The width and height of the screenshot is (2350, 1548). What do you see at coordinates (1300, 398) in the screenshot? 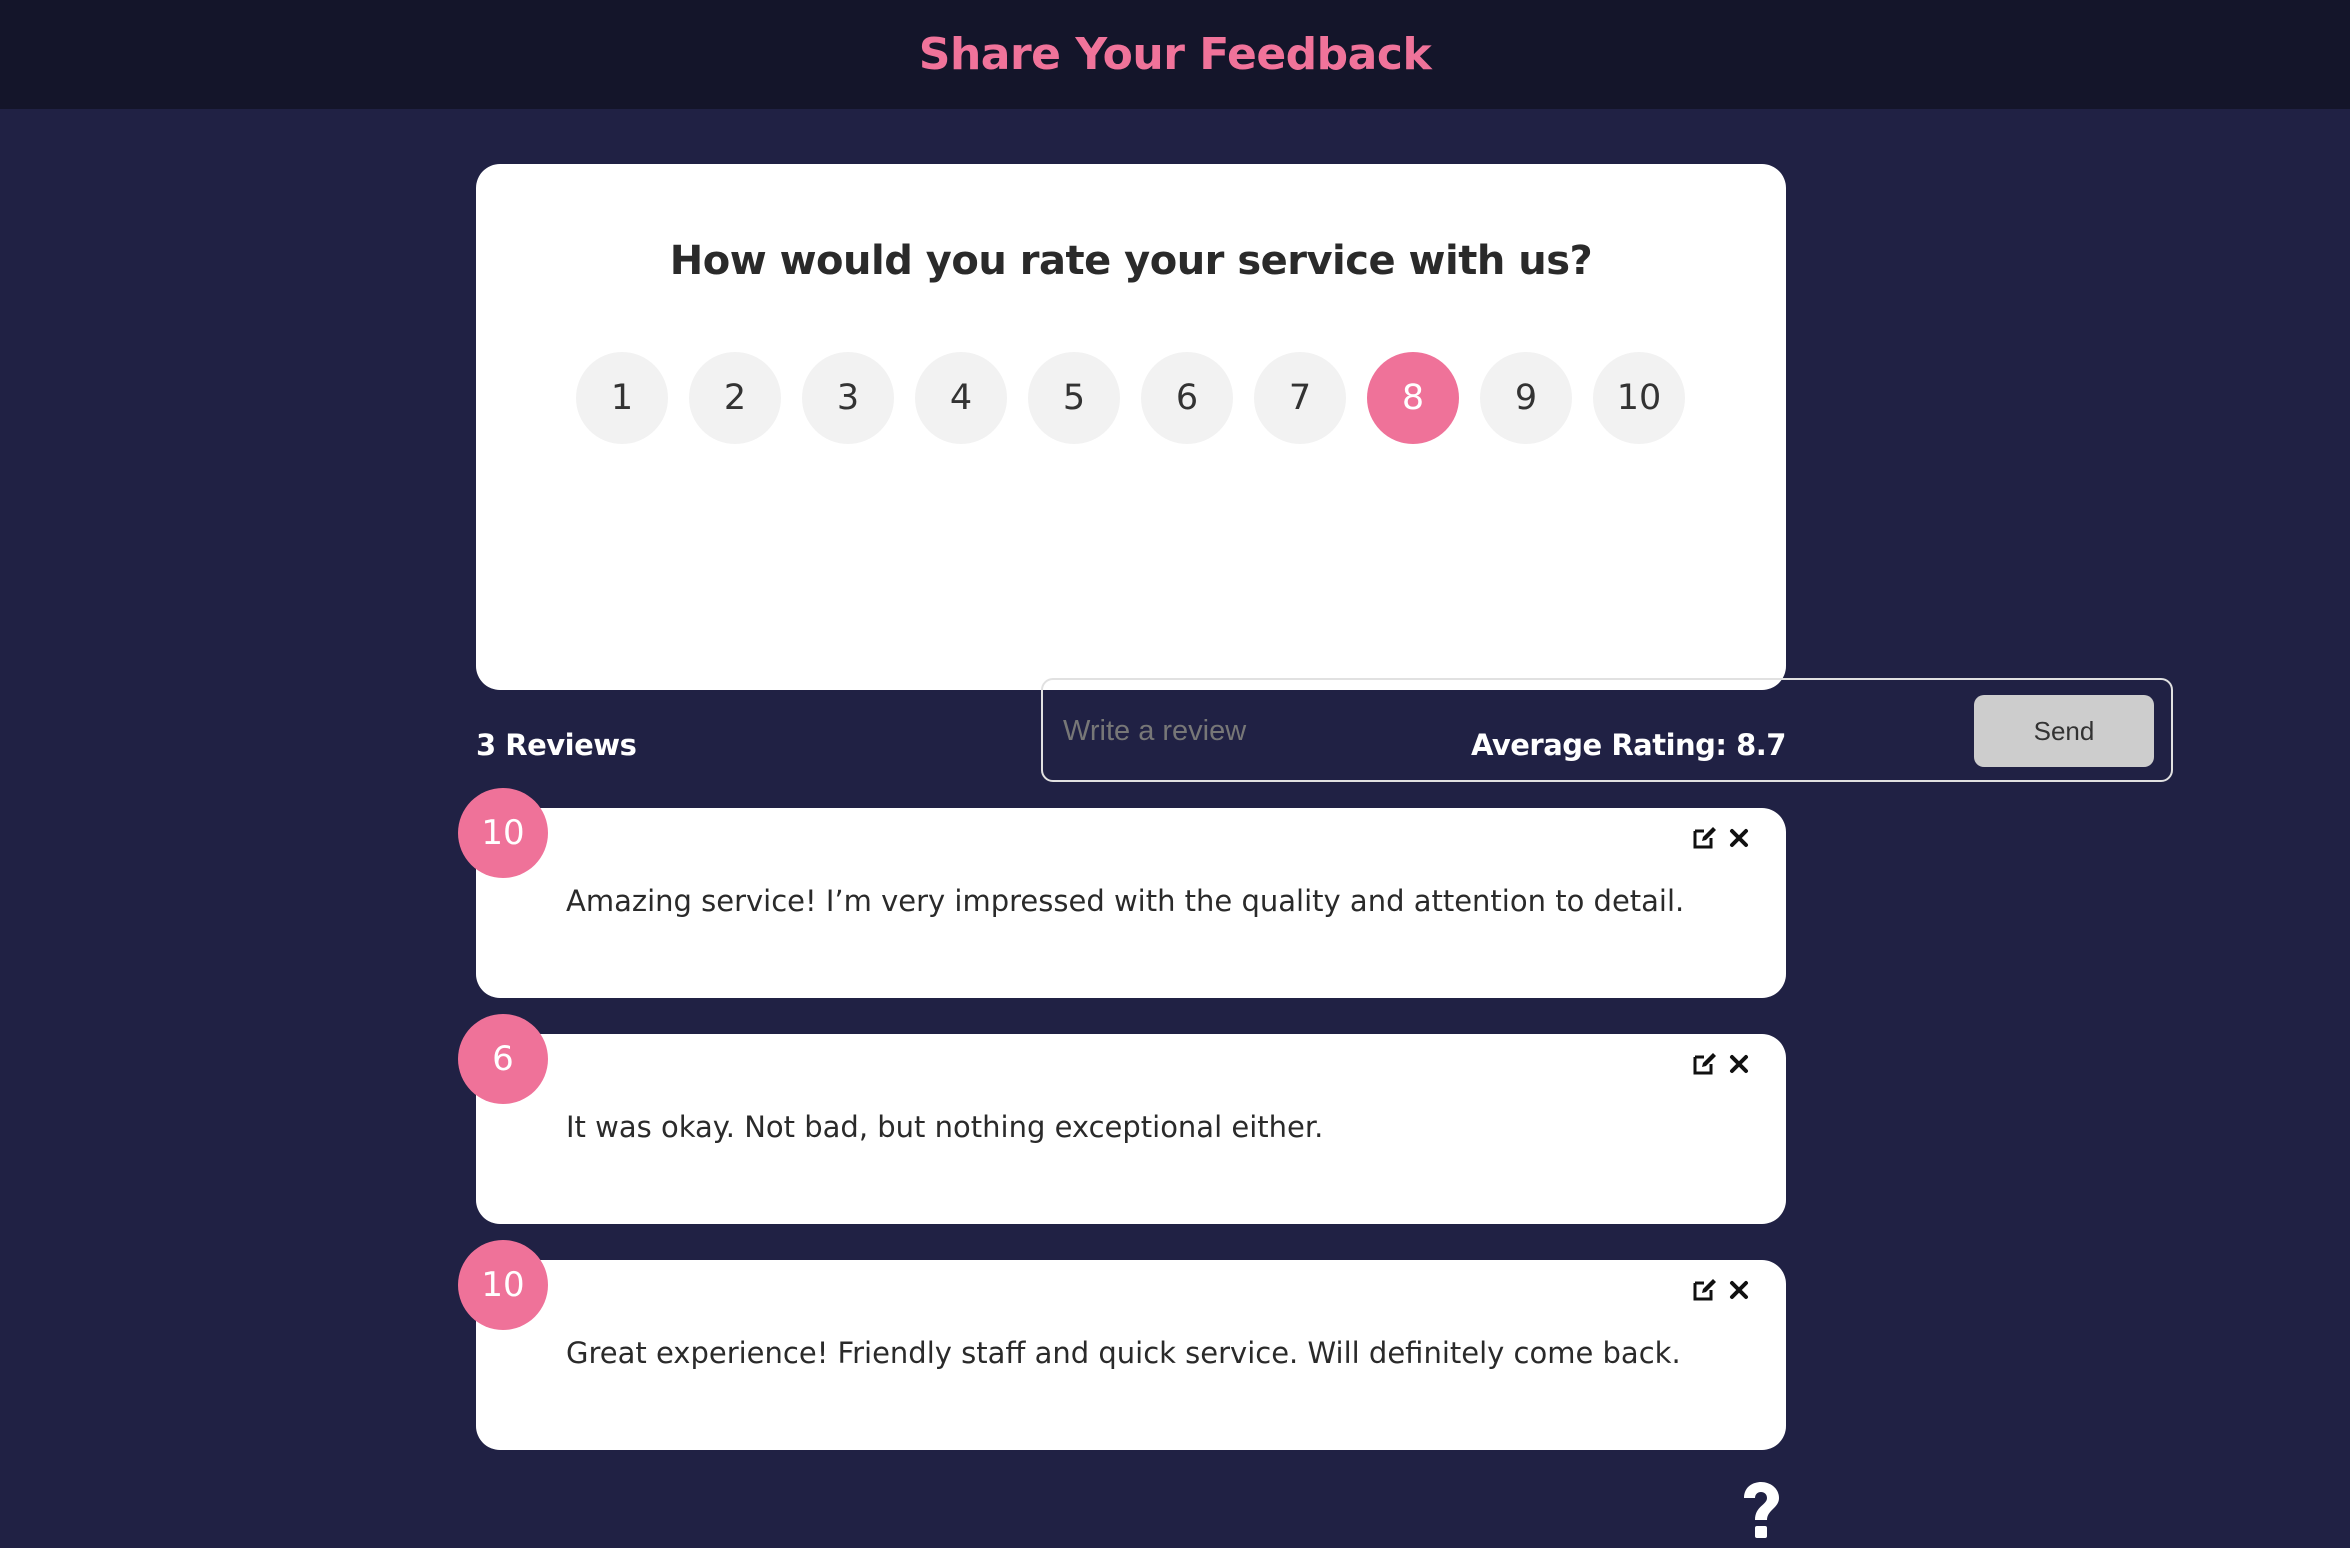
I see `rating-option-7: 7` at bounding box center [1300, 398].